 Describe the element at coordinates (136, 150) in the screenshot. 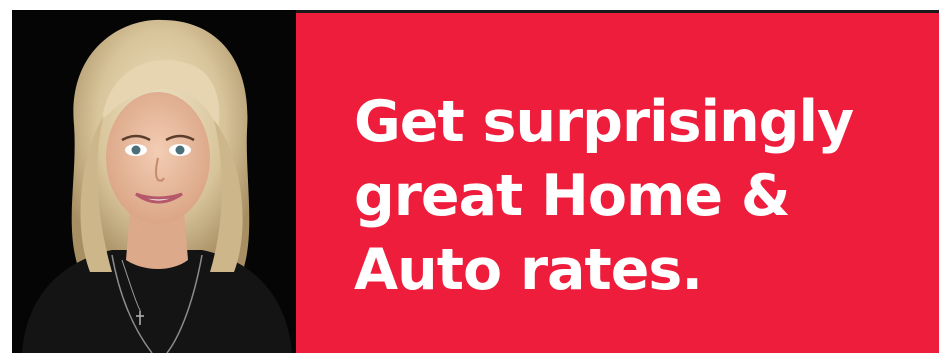

I see `left-iris` at that location.